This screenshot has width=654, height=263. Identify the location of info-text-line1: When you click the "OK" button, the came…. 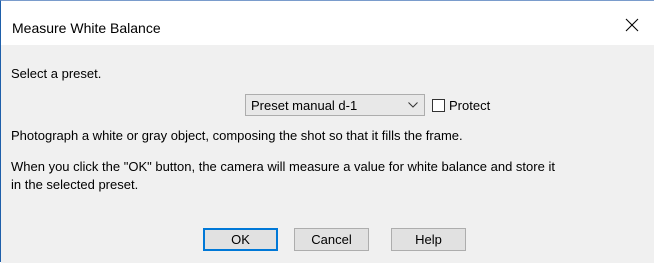
(283, 166).